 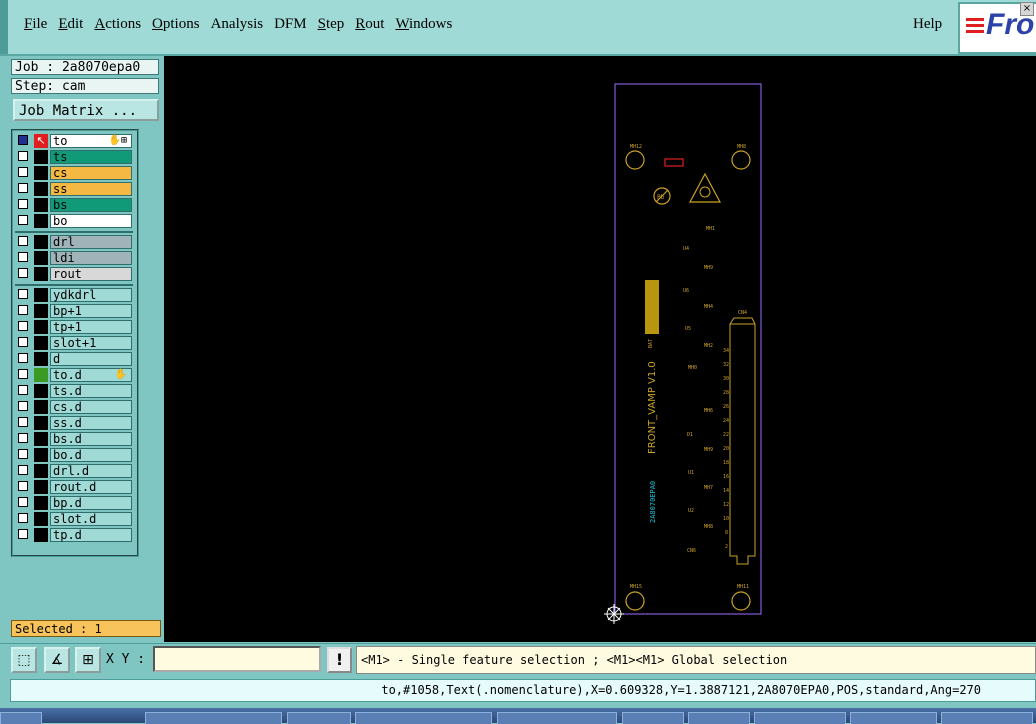 I want to click on close-window-button: ×, so click(x=1027, y=9).